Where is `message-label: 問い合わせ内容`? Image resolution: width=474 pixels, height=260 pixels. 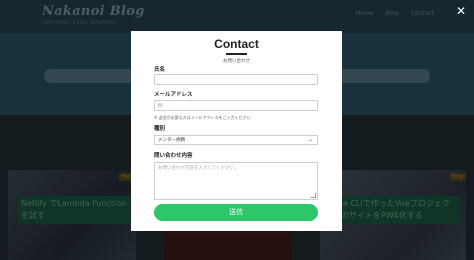 message-label: 問い合わせ内容 is located at coordinates (173, 156).